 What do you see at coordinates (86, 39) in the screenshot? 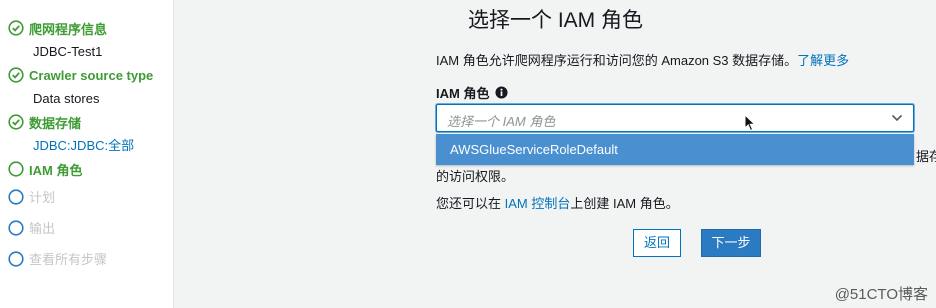
I see `step-crawler-info: 爬网程序信息 JDBC-Test1` at bounding box center [86, 39].